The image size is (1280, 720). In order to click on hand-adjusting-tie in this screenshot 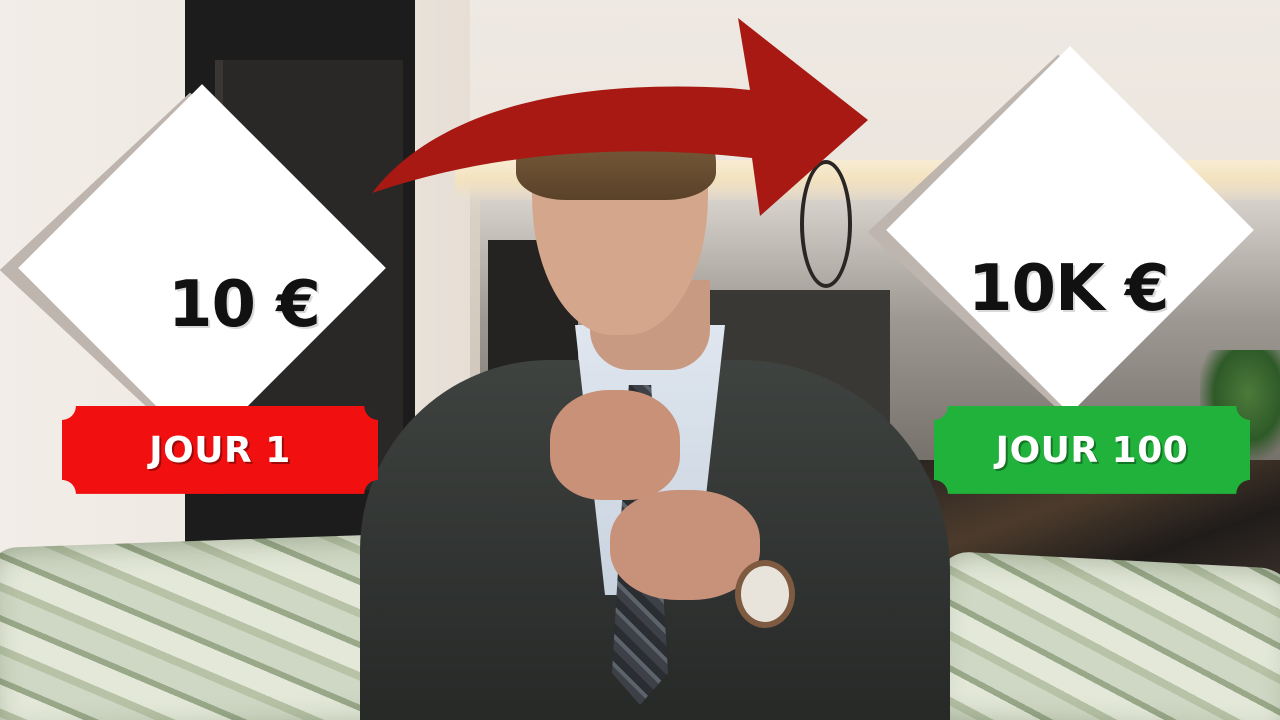, I will do `click(615, 445)`.